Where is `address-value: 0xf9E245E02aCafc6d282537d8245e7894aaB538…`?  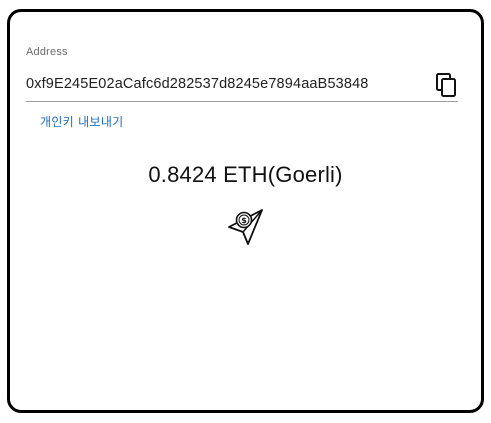 address-value: 0xf9E245E02aCafc6d282537d8245e7894aaB538… is located at coordinates (197, 84).